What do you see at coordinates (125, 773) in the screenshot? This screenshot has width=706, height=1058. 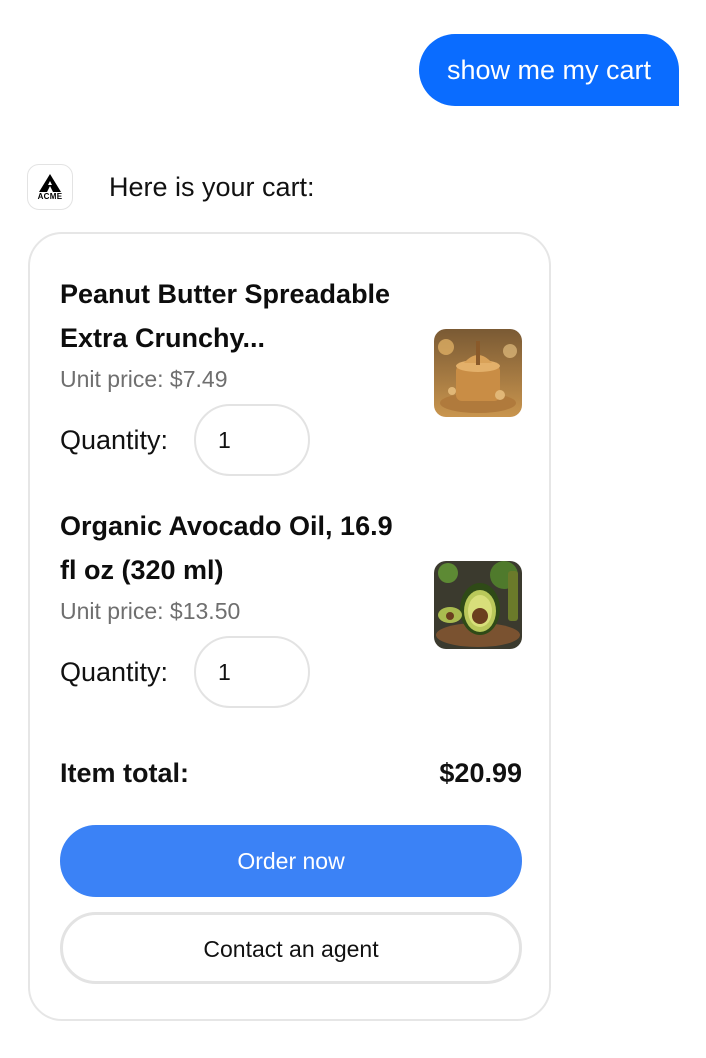 I see `item-total-label: Item total:` at bounding box center [125, 773].